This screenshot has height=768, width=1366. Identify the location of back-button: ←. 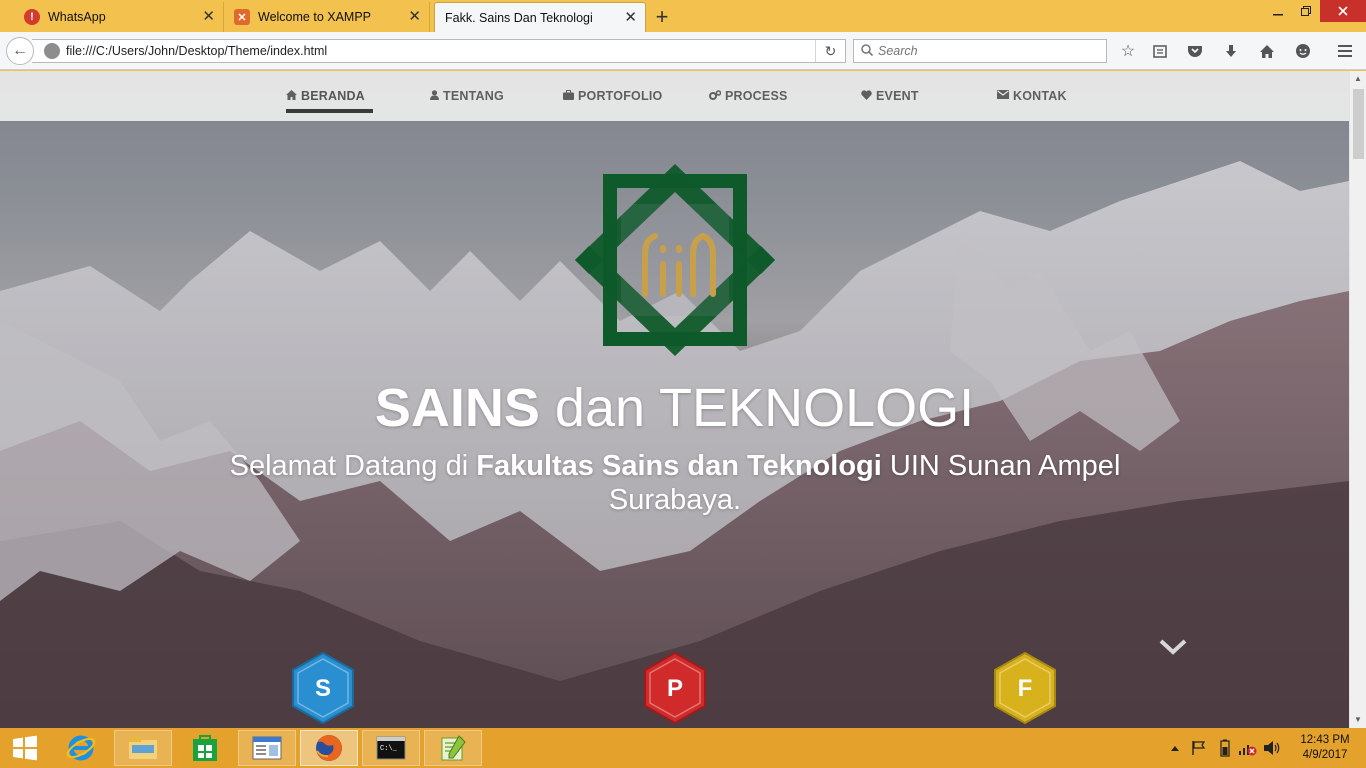
(20, 51).